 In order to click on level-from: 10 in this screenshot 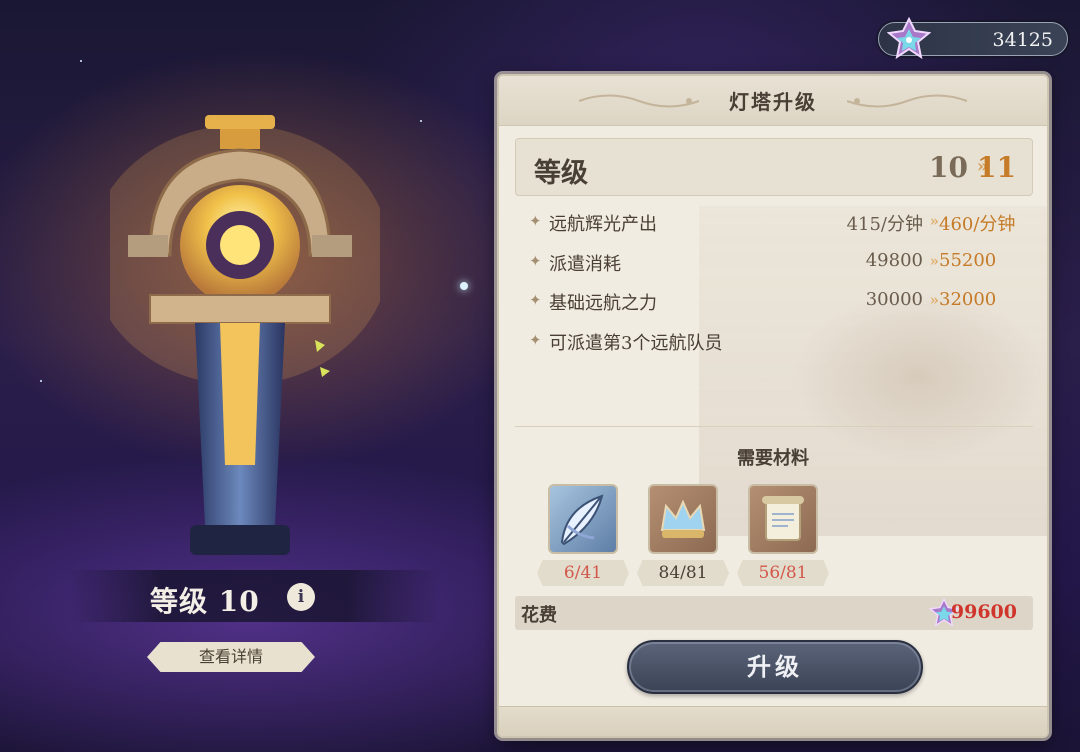, I will do `click(948, 167)`.